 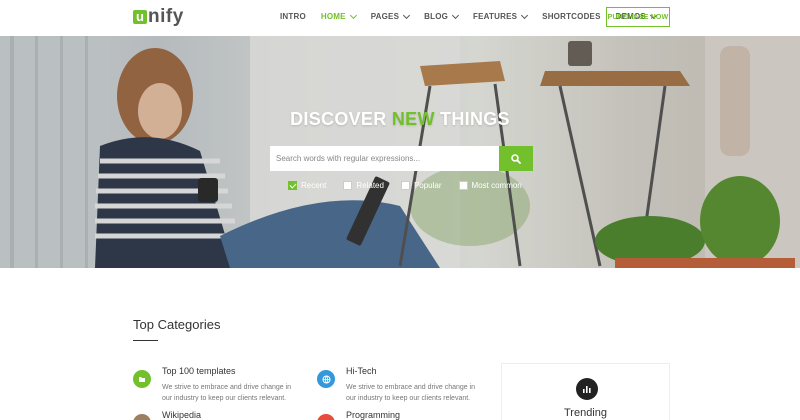 What do you see at coordinates (391, 16) in the screenshot?
I see `nav-item-pages: PAGES` at bounding box center [391, 16].